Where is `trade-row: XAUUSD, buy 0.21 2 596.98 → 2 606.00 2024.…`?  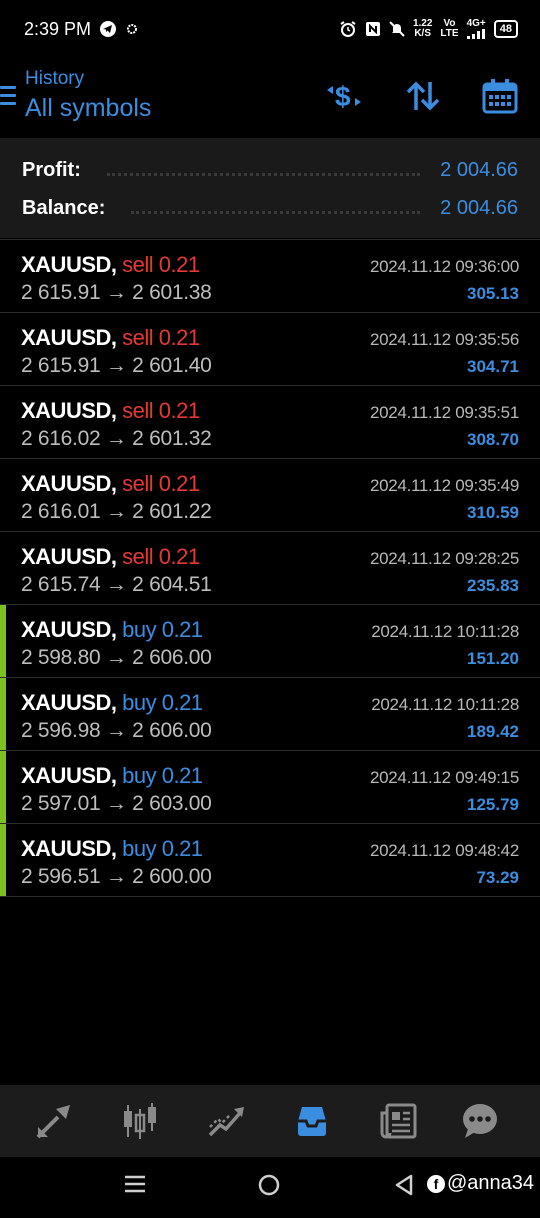 trade-row: XAUUSD, buy 0.21 2 596.98 → 2 606.00 2024.… is located at coordinates (270, 713).